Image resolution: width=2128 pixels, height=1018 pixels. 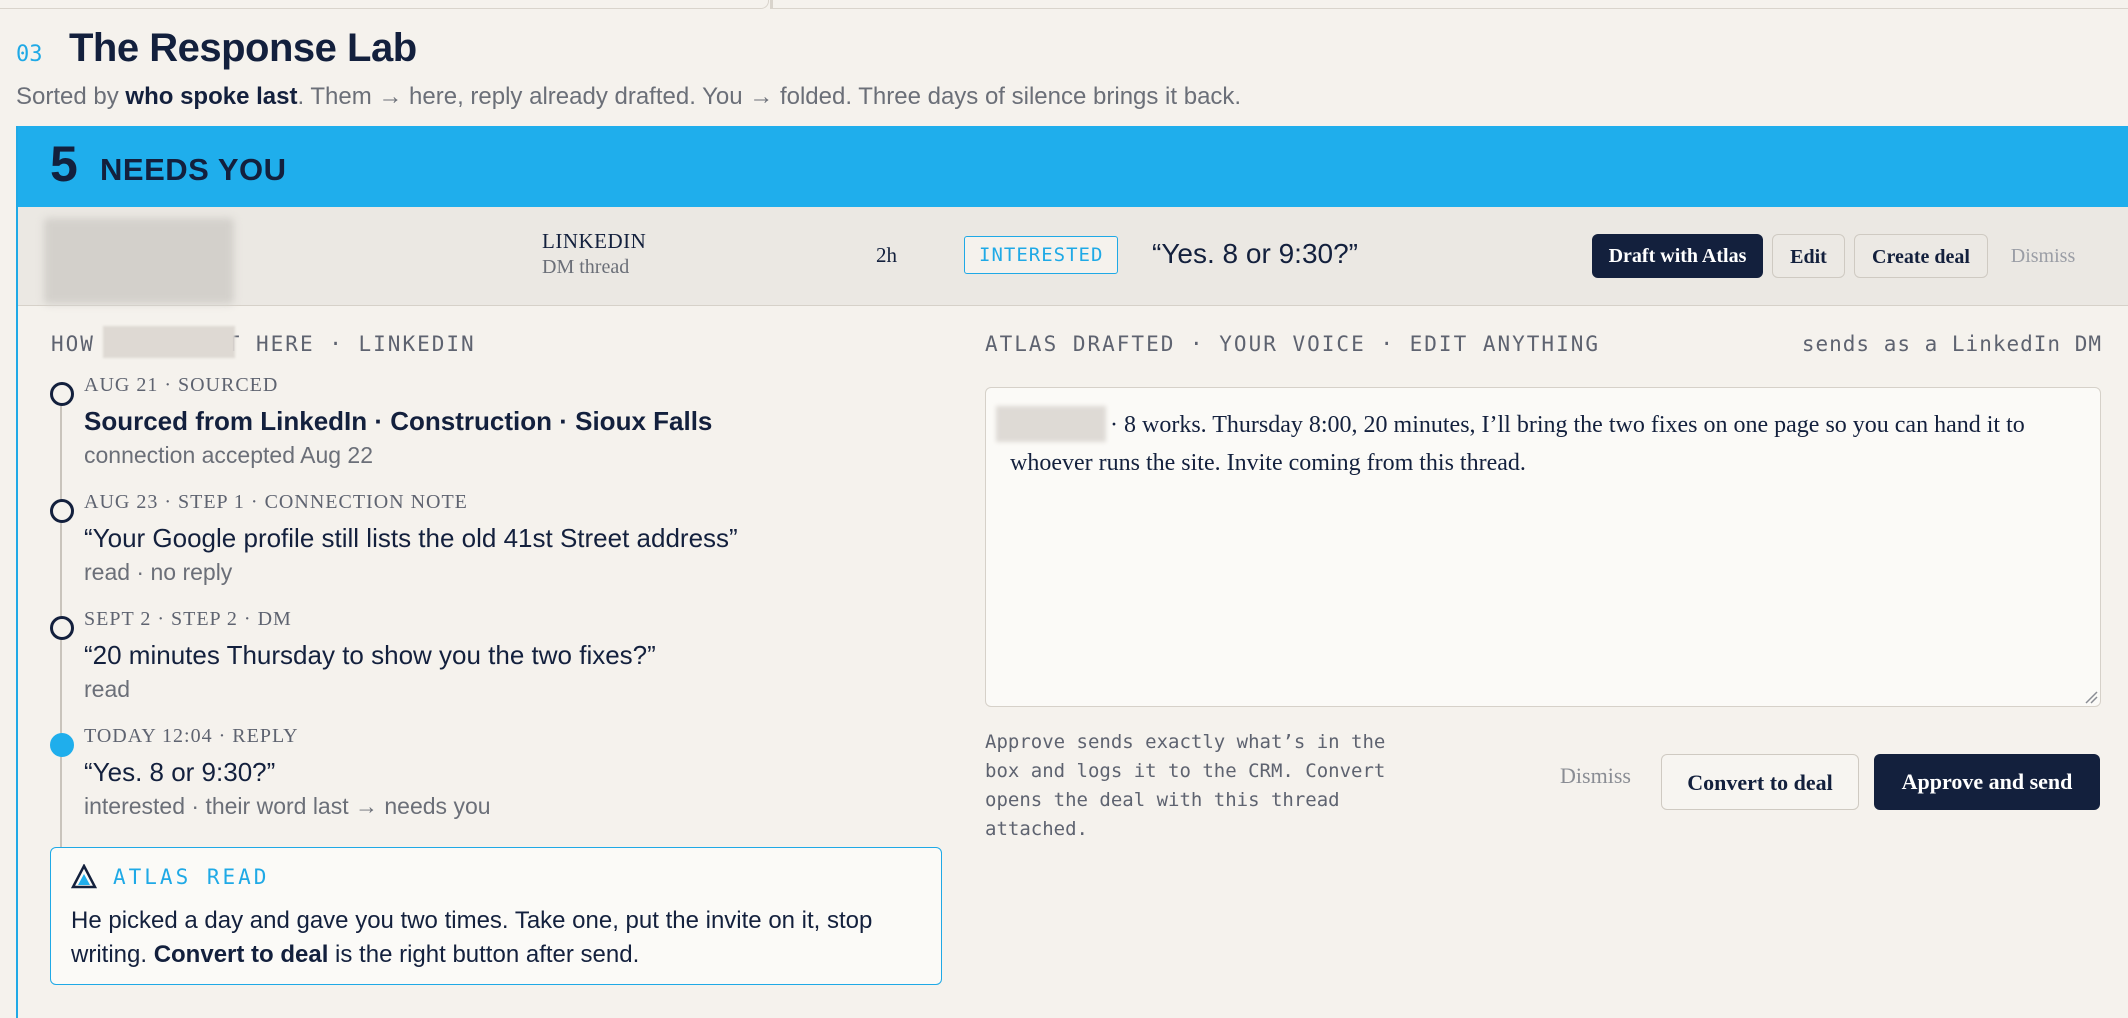 I want to click on event-sub: read · no reply, so click(x=158, y=572).